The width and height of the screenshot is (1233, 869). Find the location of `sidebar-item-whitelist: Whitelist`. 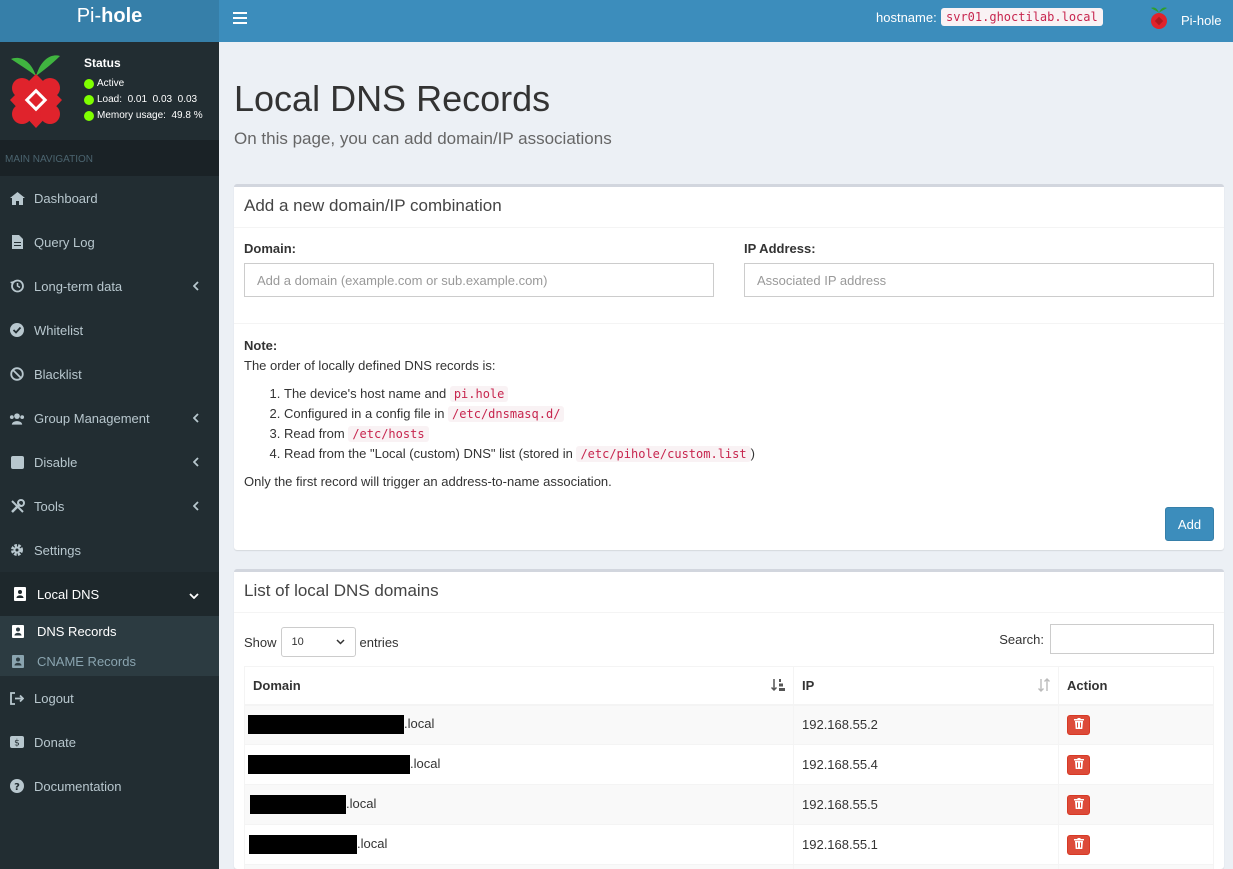

sidebar-item-whitelist: Whitelist is located at coordinates (109, 330).